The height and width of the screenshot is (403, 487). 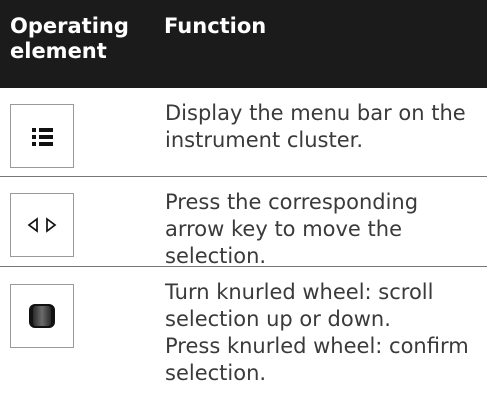 What do you see at coordinates (215, 26) in the screenshot?
I see `header-function: Function` at bounding box center [215, 26].